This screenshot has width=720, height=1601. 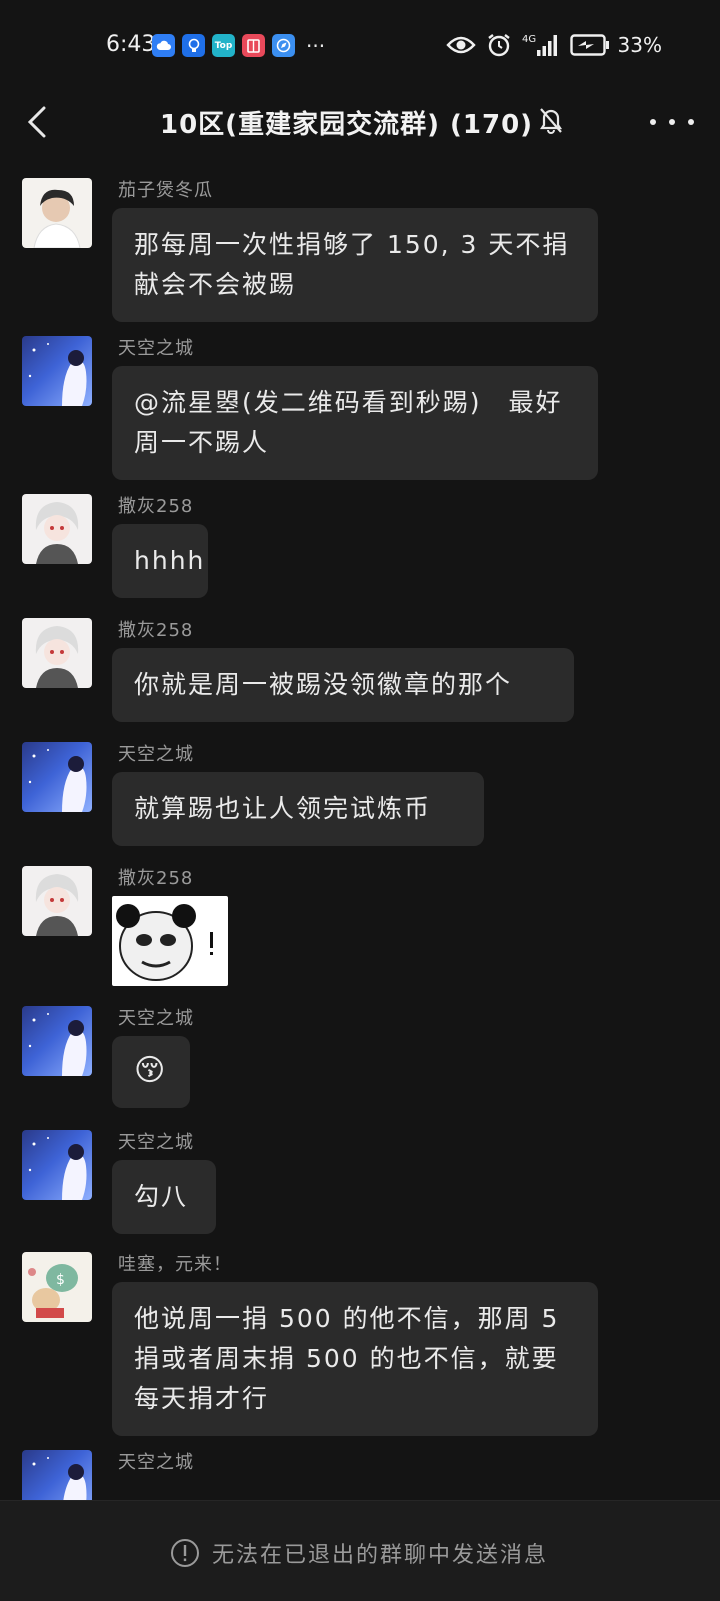 What do you see at coordinates (355, 423) in the screenshot?
I see `message-bubble: @流星曌(发二维码看到秒踢) 最好周一不踢人` at bounding box center [355, 423].